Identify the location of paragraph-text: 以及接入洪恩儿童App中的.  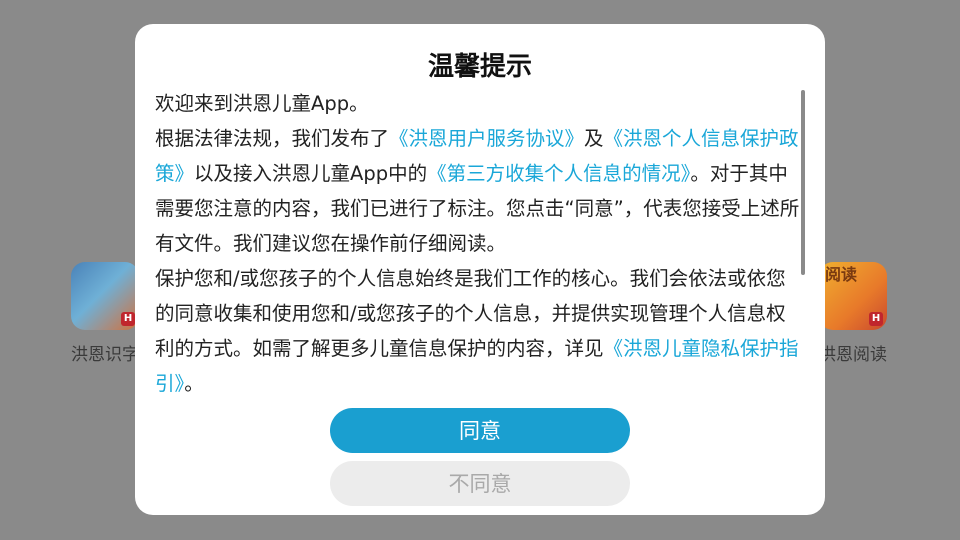
(311, 173).